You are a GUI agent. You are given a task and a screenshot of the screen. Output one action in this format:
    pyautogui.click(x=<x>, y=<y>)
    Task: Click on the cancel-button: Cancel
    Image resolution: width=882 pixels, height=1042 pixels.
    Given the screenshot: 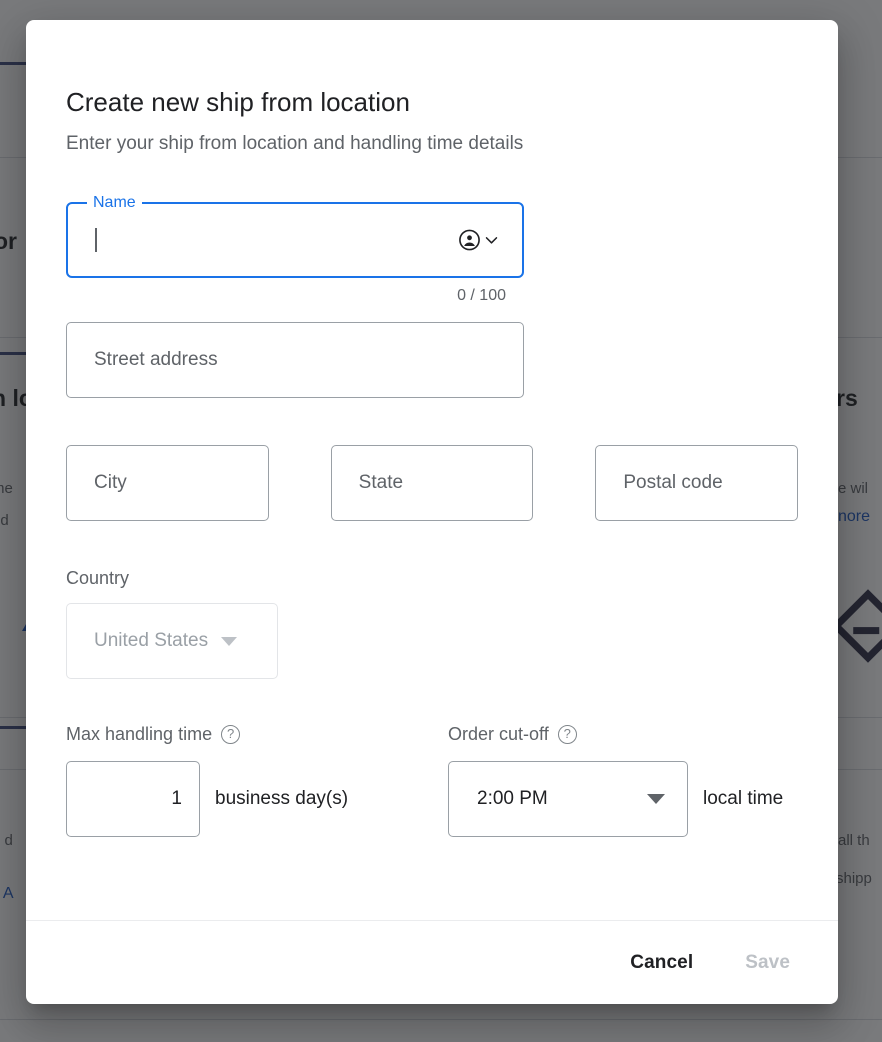 What is the action you would take?
    pyautogui.click(x=661, y=963)
    